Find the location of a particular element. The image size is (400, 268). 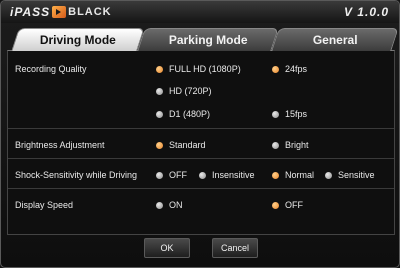

radio-sensitive-label: Sensitive is located at coordinates (356, 175).